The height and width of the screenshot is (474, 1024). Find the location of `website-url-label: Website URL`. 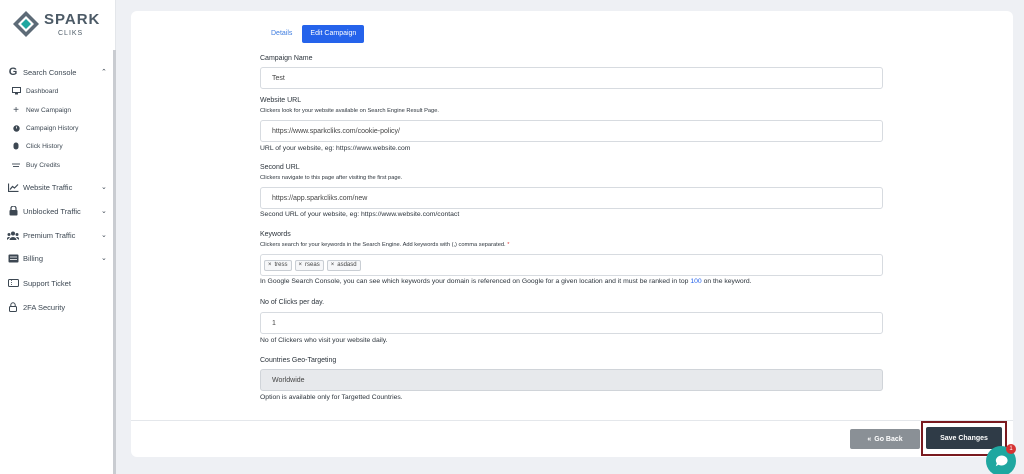

website-url-label: Website URL is located at coordinates (281, 100).